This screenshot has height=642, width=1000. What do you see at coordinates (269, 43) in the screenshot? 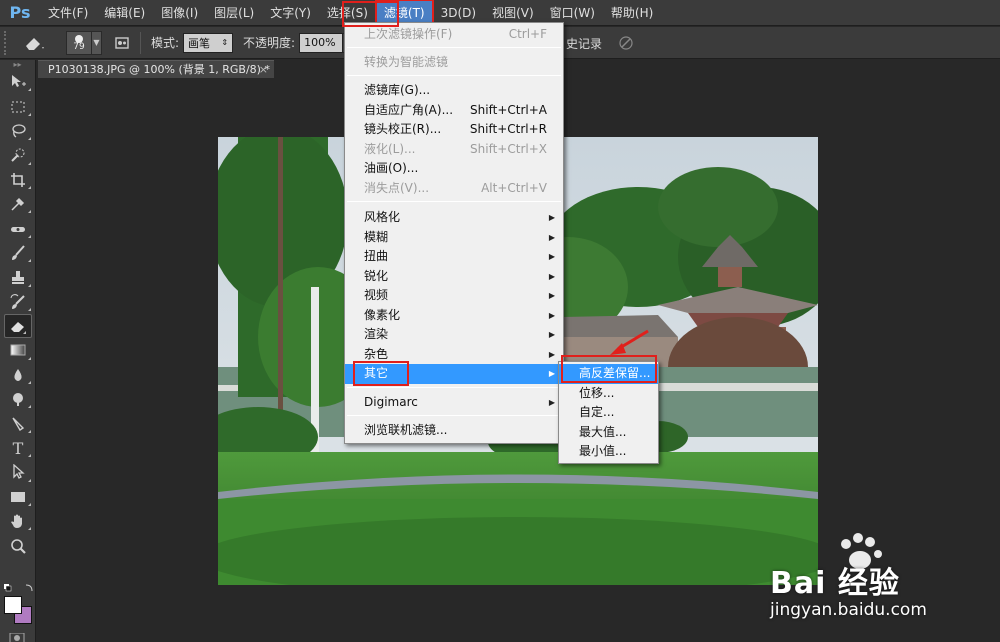
I see `opacity-label: 不透明度:` at bounding box center [269, 43].